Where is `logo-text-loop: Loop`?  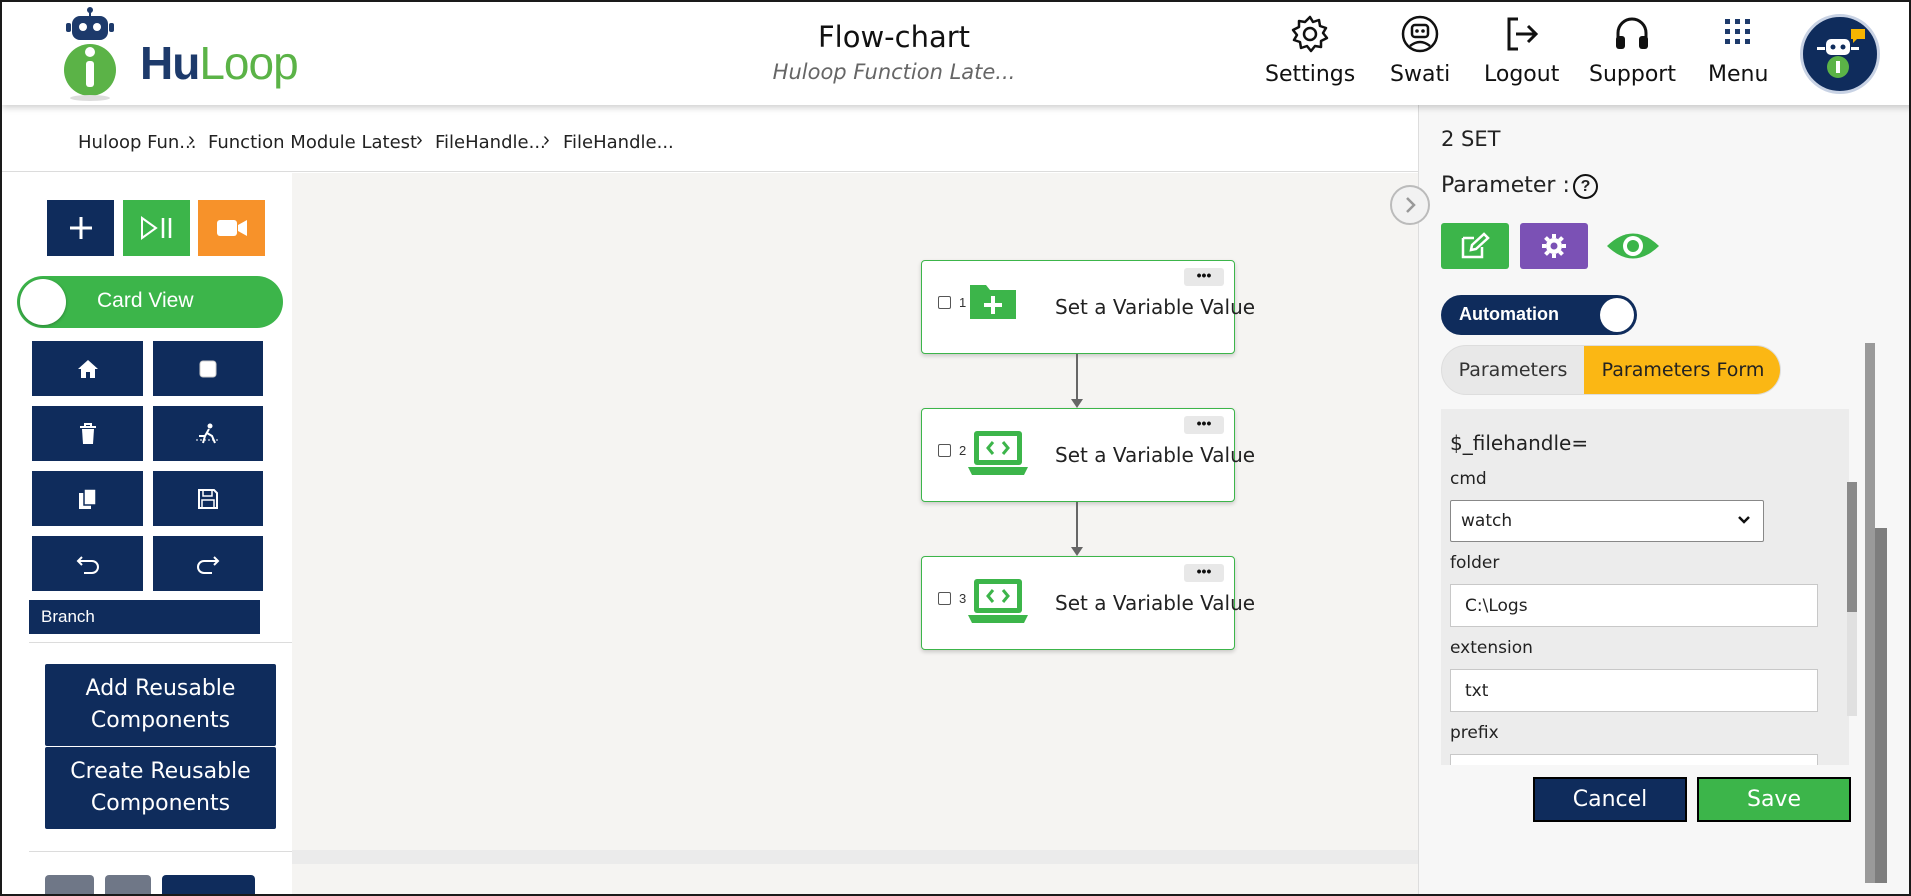 logo-text-loop: Loop is located at coordinates (248, 63).